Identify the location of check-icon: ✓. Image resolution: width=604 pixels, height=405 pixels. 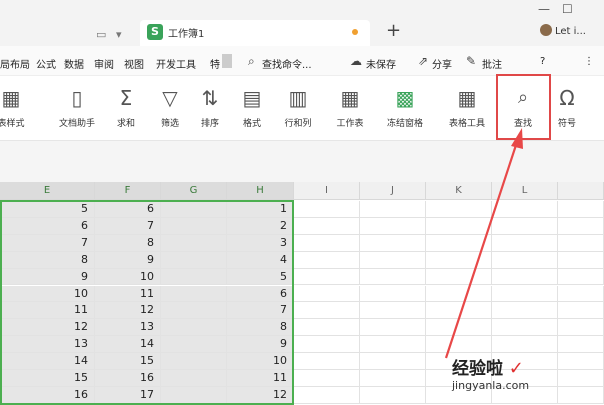
(513, 368).